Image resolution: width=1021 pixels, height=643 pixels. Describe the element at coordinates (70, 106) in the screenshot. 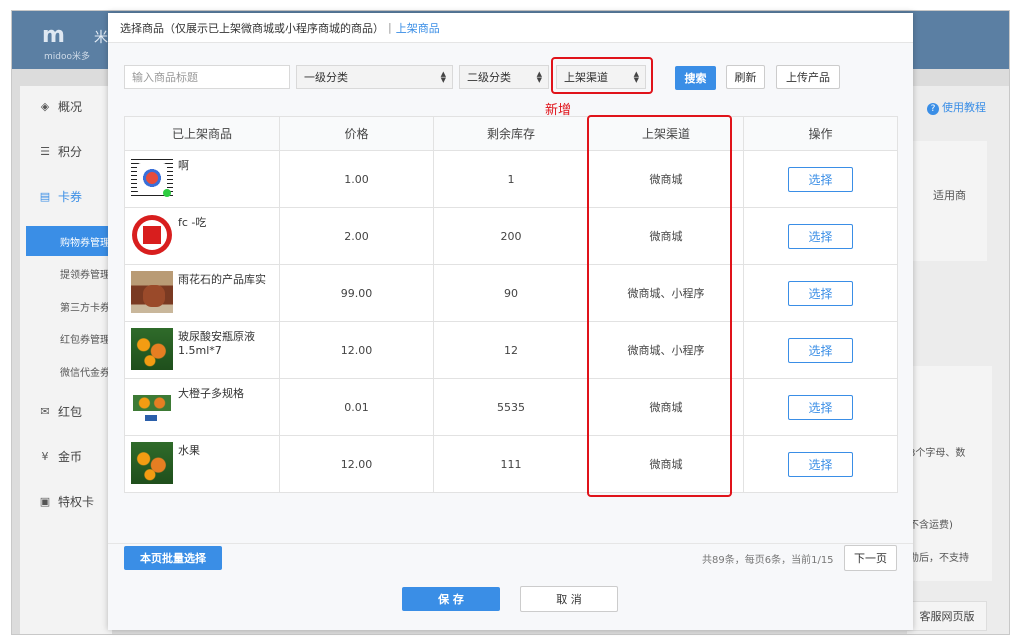

I see `sidebar-item-label: 概况` at that location.